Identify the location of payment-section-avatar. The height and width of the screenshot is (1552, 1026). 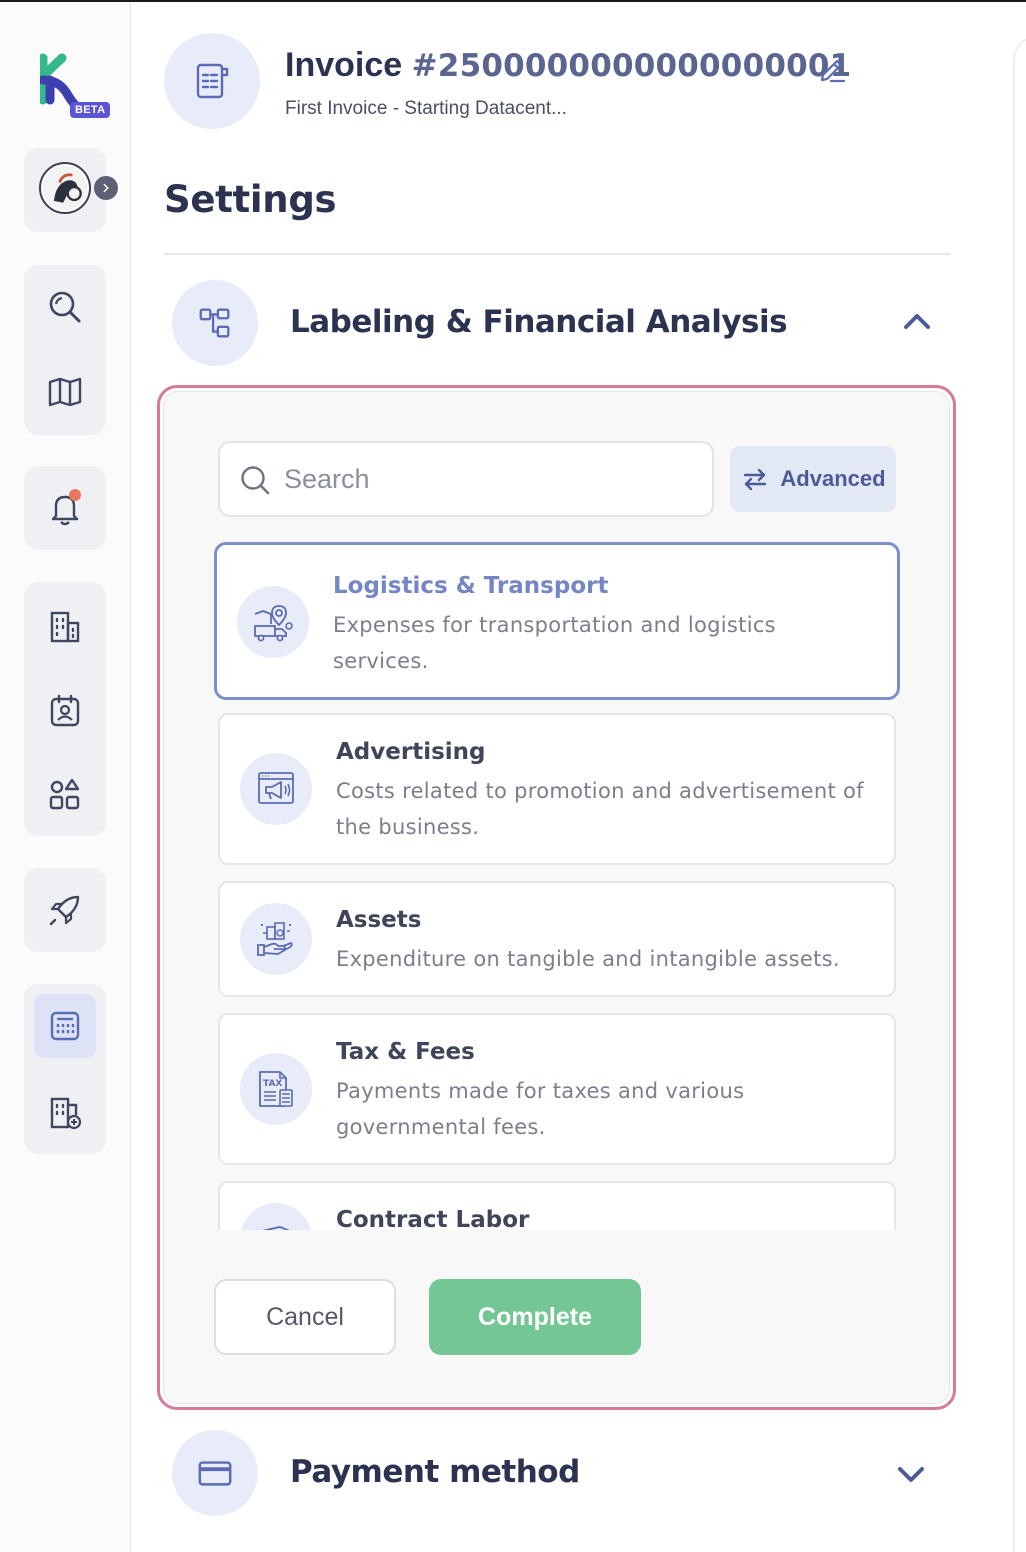
(215, 1473).